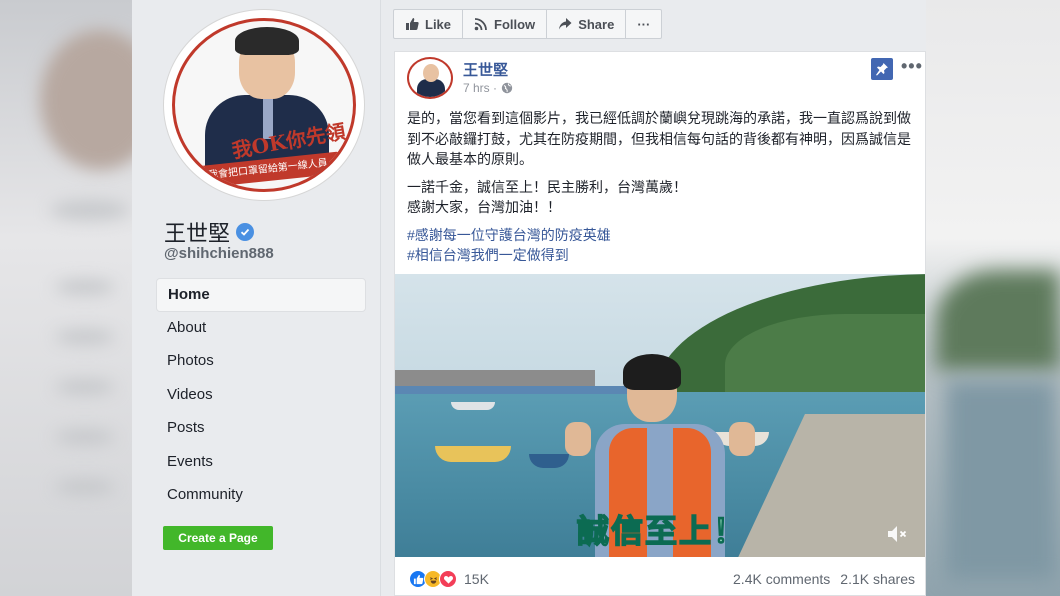 The image size is (1060, 596). What do you see at coordinates (662, 531) in the screenshot?
I see `video-caption: 誠信至上！` at bounding box center [662, 531].